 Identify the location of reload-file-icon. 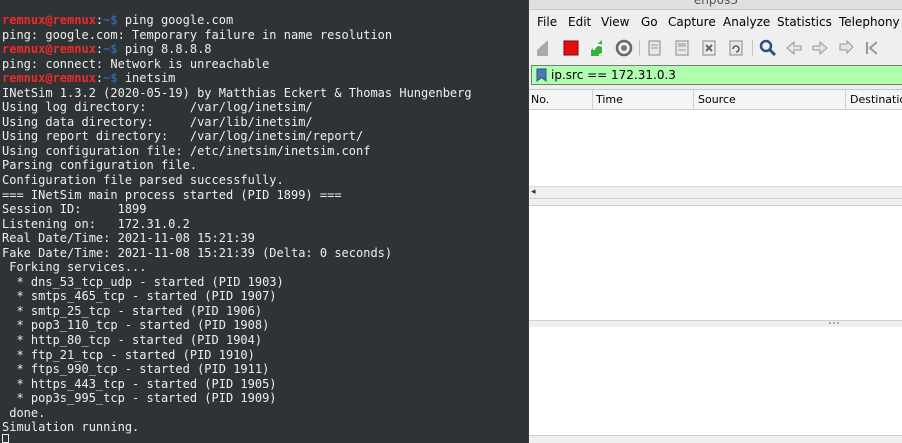
(736, 48).